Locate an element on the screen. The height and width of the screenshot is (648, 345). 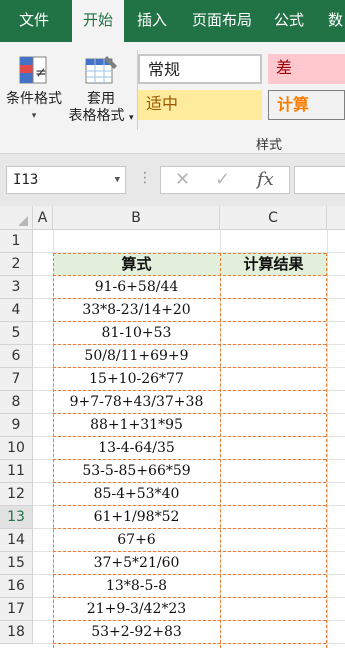
row-header: 11 is located at coordinates (16, 471).